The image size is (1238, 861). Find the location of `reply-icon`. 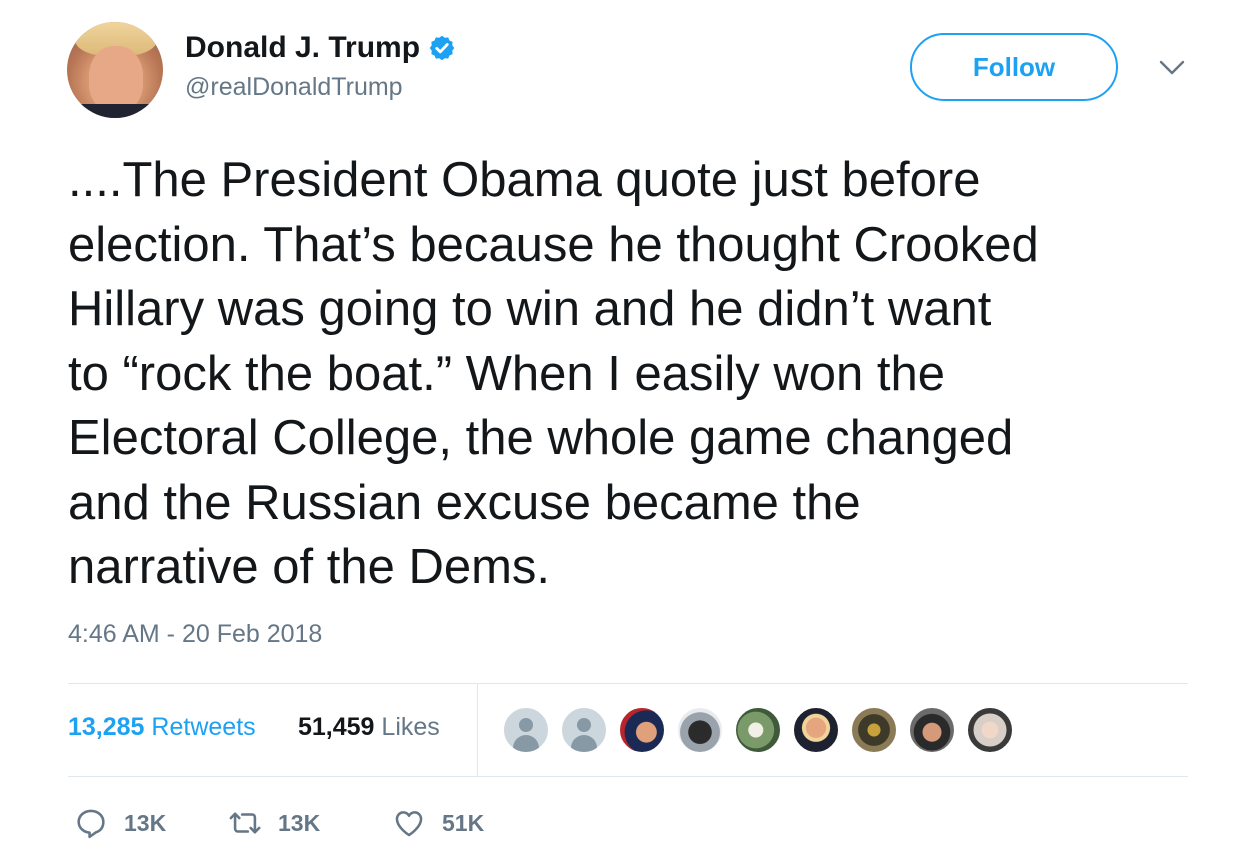

reply-icon is located at coordinates (91, 824).